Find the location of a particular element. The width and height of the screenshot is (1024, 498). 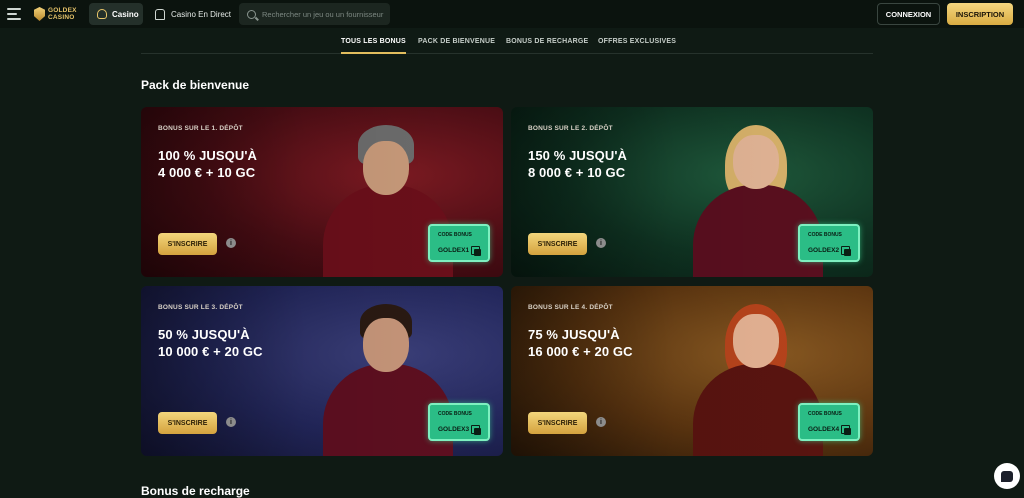

card-offer-line1: 50 % JUSQU'À is located at coordinates (204, 334).